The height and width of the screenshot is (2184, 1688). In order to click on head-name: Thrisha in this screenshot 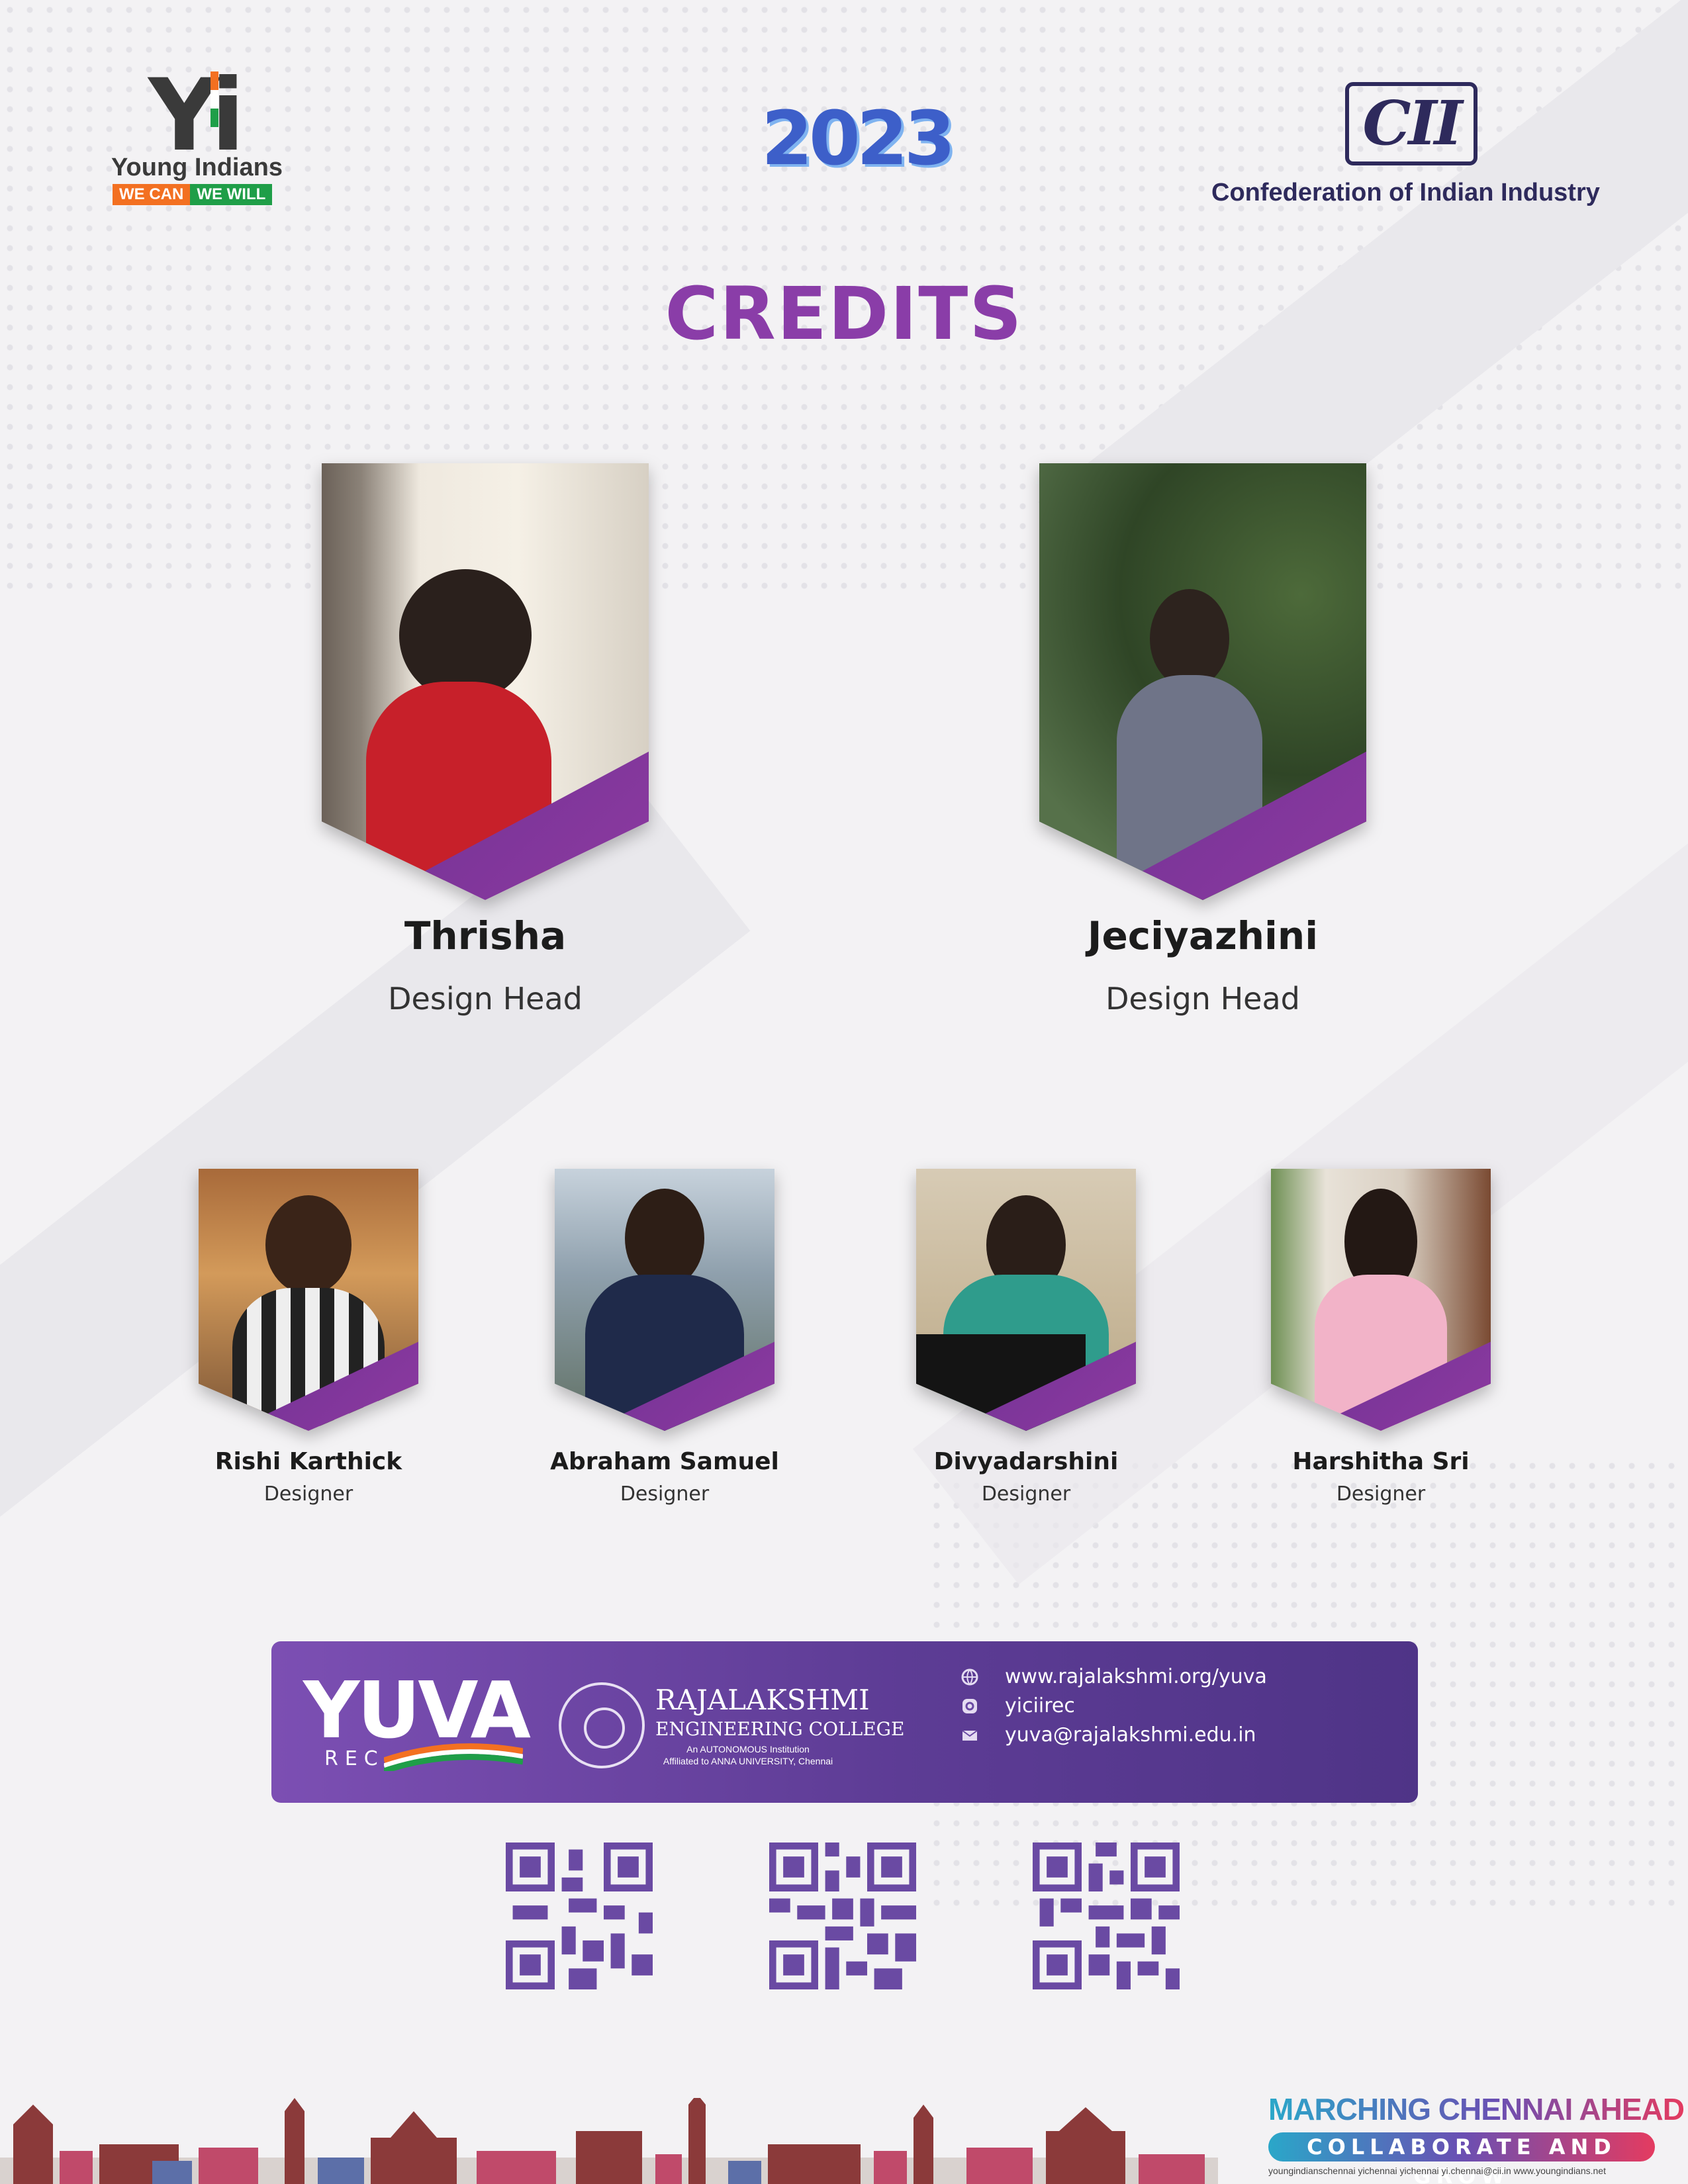, I will do `click(485, 936)`.